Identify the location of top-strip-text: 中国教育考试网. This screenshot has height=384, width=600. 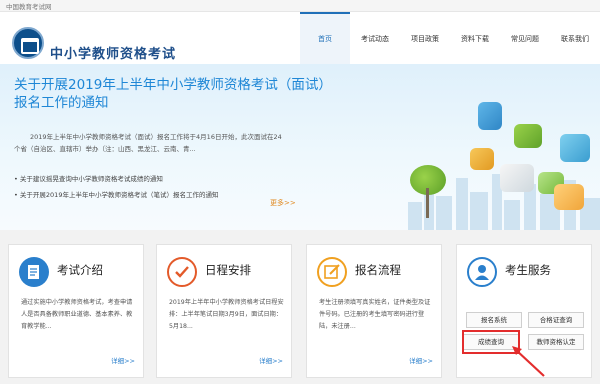
(29, 7).